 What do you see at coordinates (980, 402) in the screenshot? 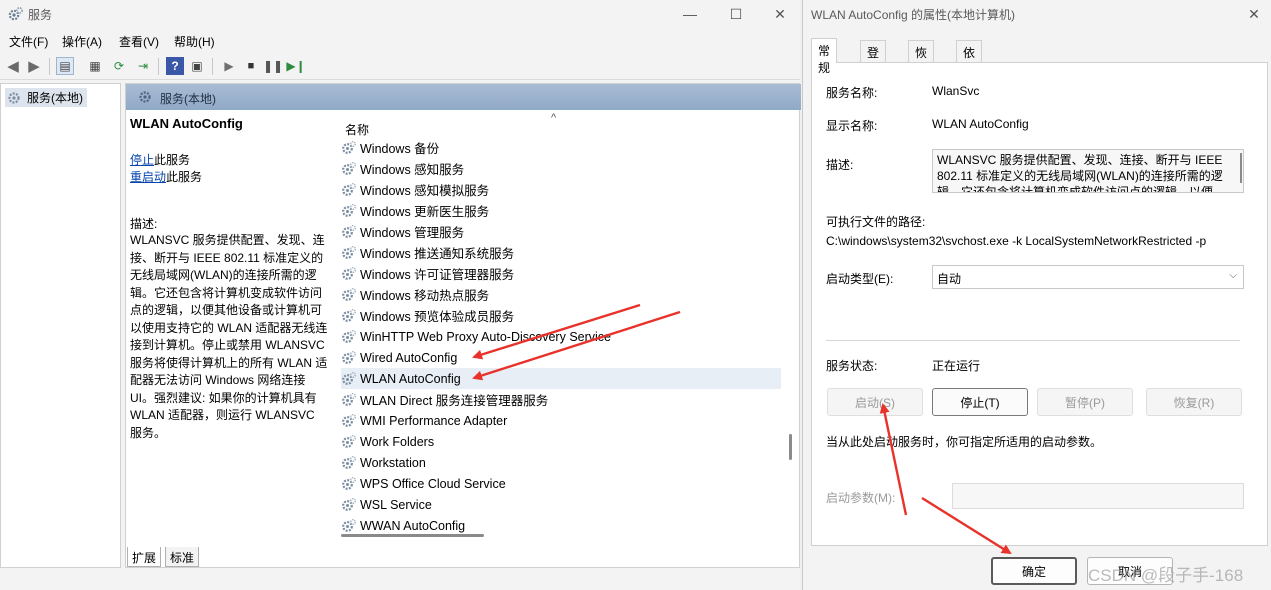
I see `stop-button: 停止(T)` at bounding box center [980, 402].